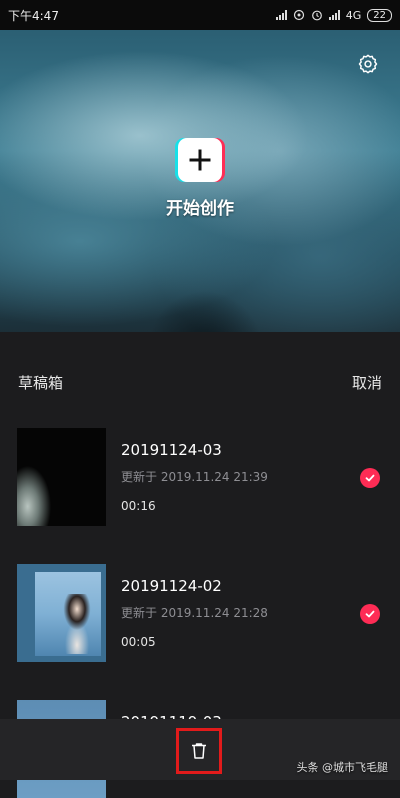 This screenshot has width=400, height=798. I want to click on drafts-header: 草稿箱 取消, so click(200, 382).